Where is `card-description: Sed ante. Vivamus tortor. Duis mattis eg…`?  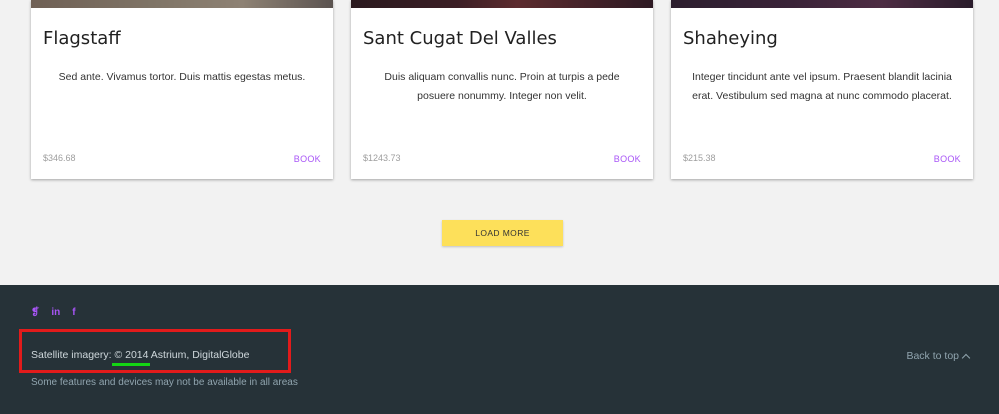 card-description: Sed ante. Vivamus tortor. Duis mattis eg… is located at coordinates (182, 77).